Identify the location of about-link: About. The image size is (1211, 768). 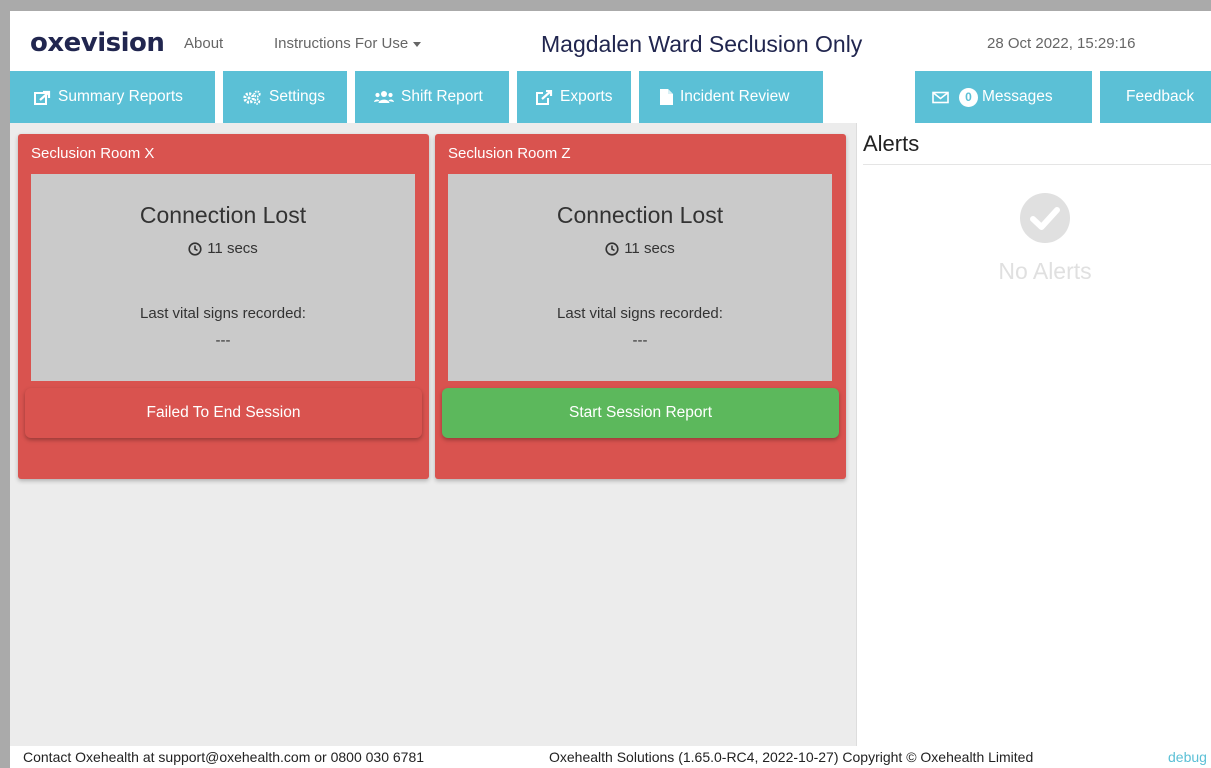
(203, 43).